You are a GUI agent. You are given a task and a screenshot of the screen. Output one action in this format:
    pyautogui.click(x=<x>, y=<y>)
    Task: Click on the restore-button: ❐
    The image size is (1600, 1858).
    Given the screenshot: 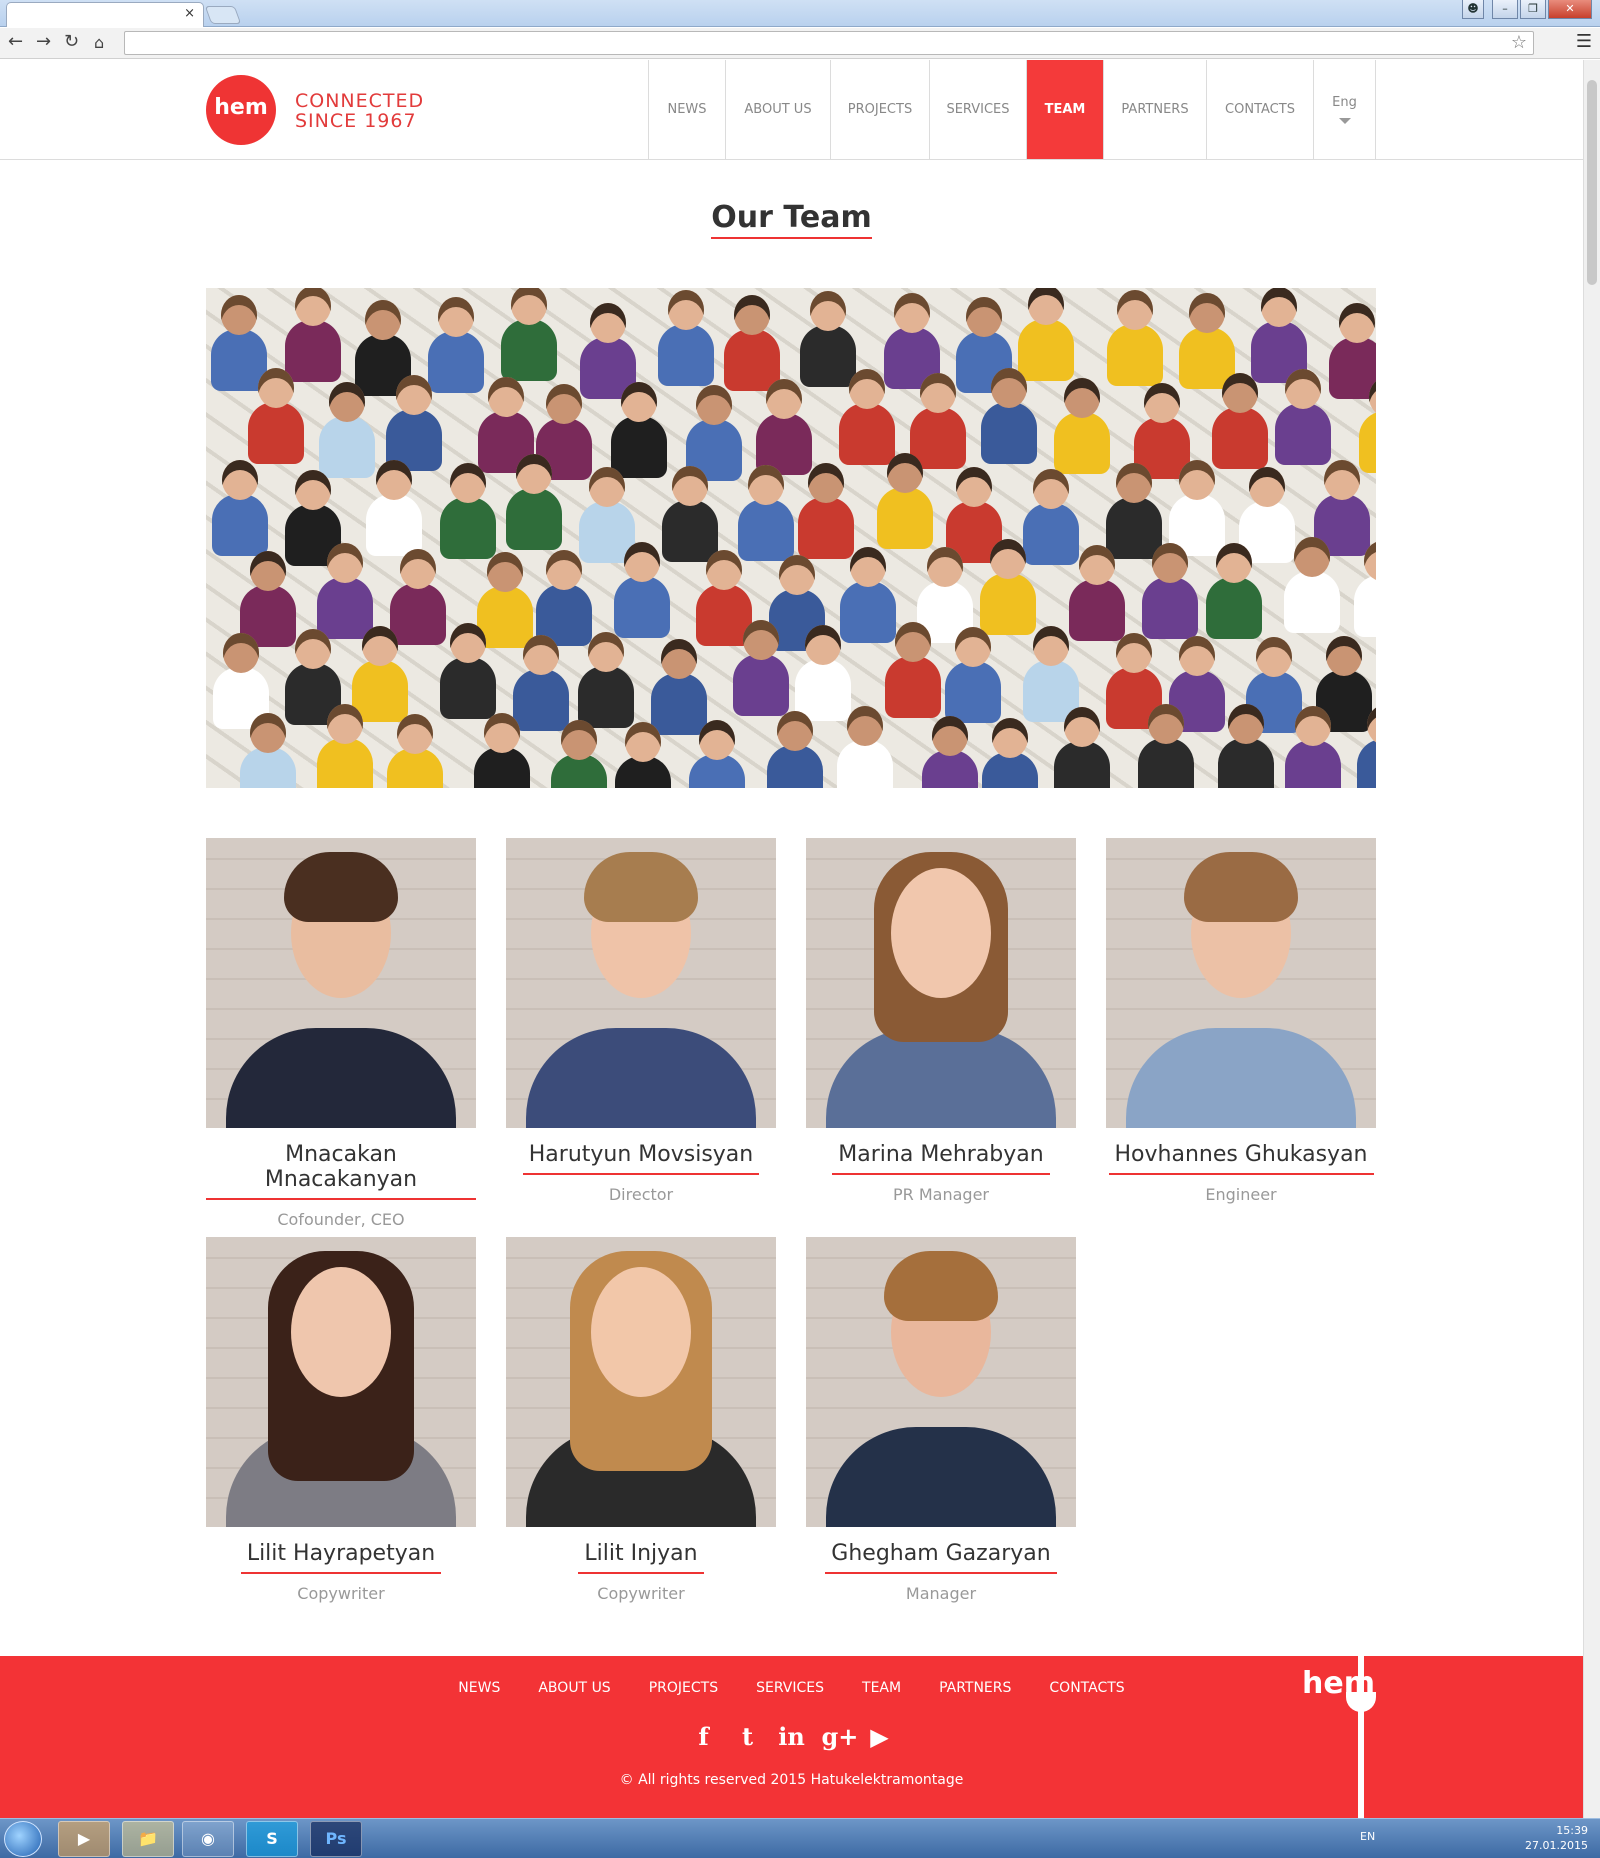 What is the action you would take?
    pyautogui.click(x=1533, y=9)
    